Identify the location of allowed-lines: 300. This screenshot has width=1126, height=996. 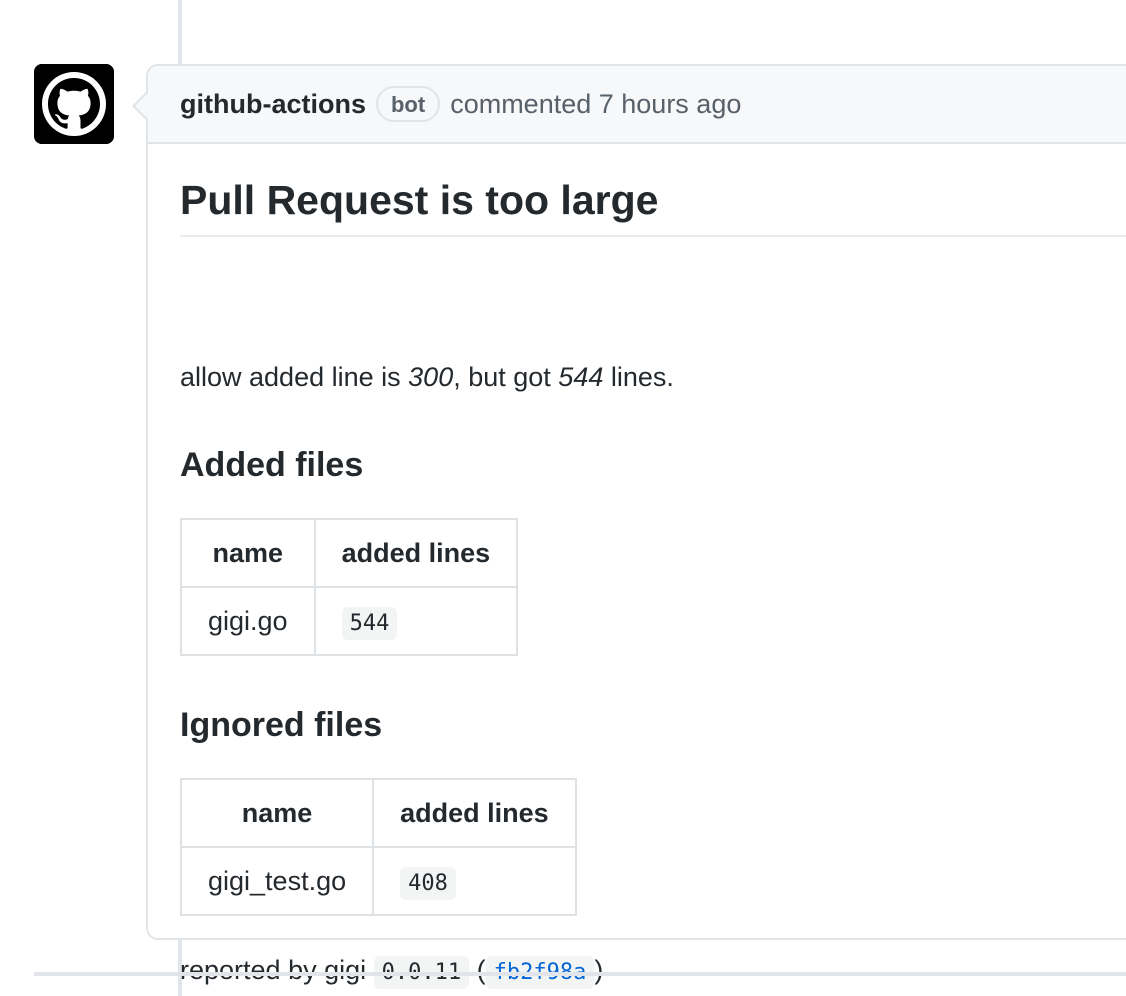
(431, 377).